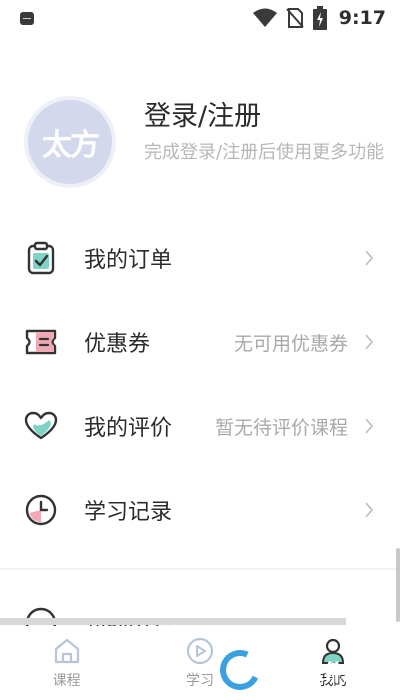  What do you see at coordinates (240, 670) in the screenshot?
I see `watermark-c-icon` at bounding box center [240, 670].